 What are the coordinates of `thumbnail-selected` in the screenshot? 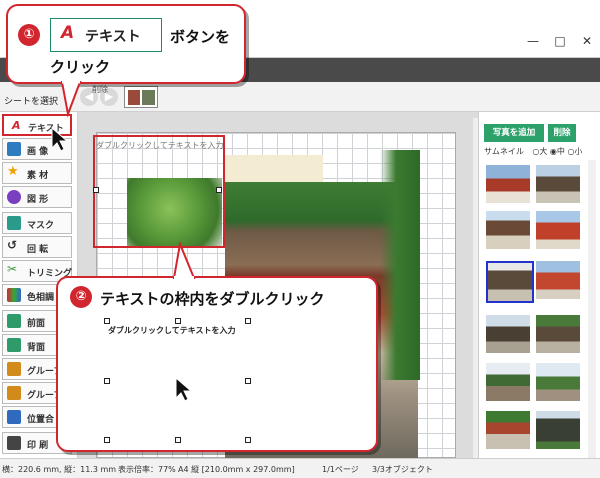 It's located at (510, 282).